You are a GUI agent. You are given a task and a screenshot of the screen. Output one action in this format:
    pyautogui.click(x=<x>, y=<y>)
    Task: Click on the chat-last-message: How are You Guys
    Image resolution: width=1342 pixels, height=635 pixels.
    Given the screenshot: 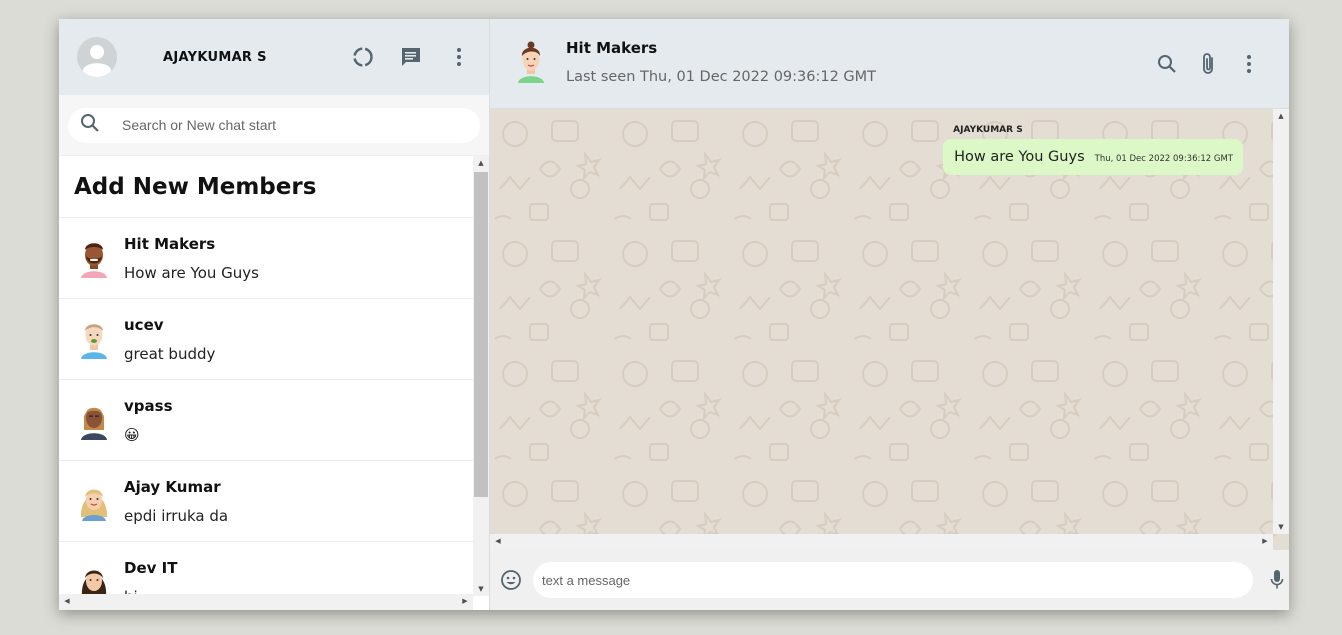 What is the action you would take?
    pyautogui.click(x=191, y=273)
    